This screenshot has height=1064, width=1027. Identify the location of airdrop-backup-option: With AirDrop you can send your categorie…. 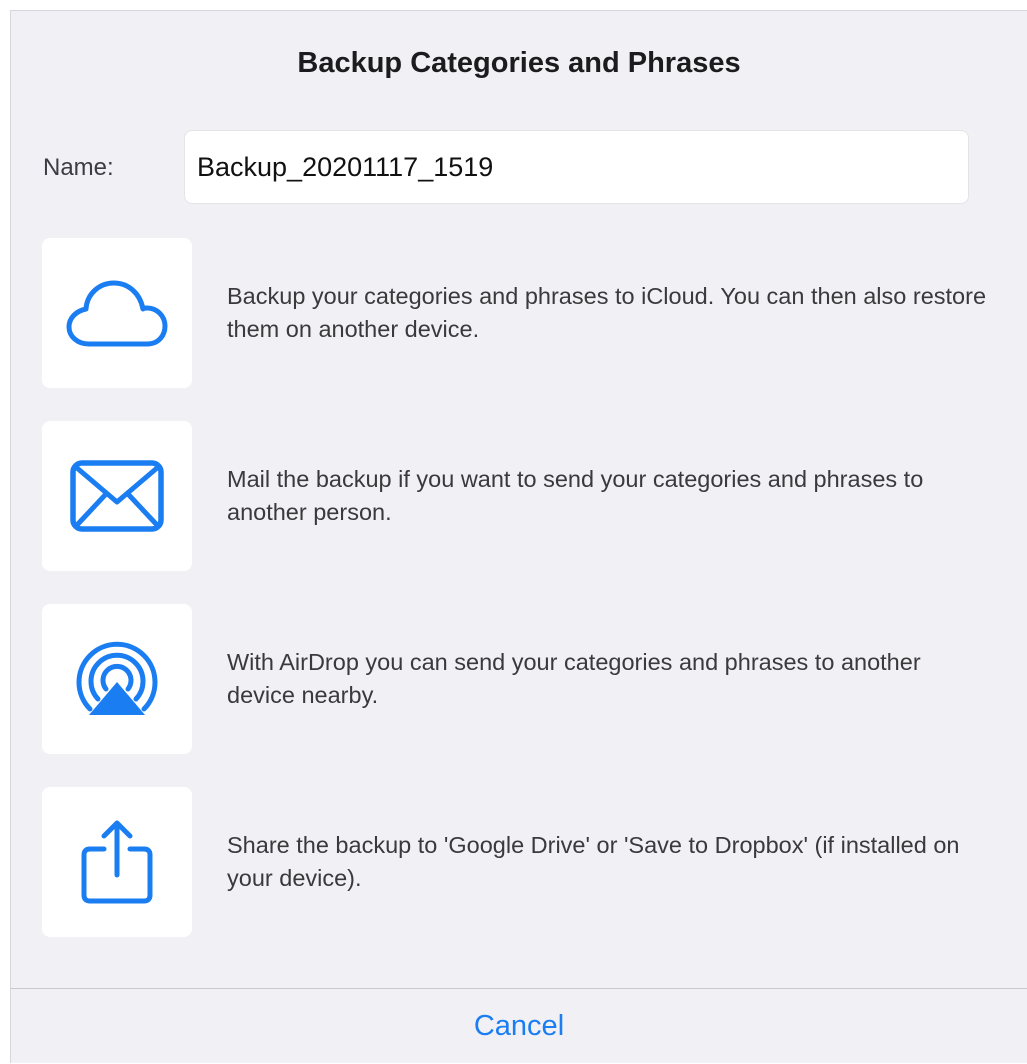
(522, 679).